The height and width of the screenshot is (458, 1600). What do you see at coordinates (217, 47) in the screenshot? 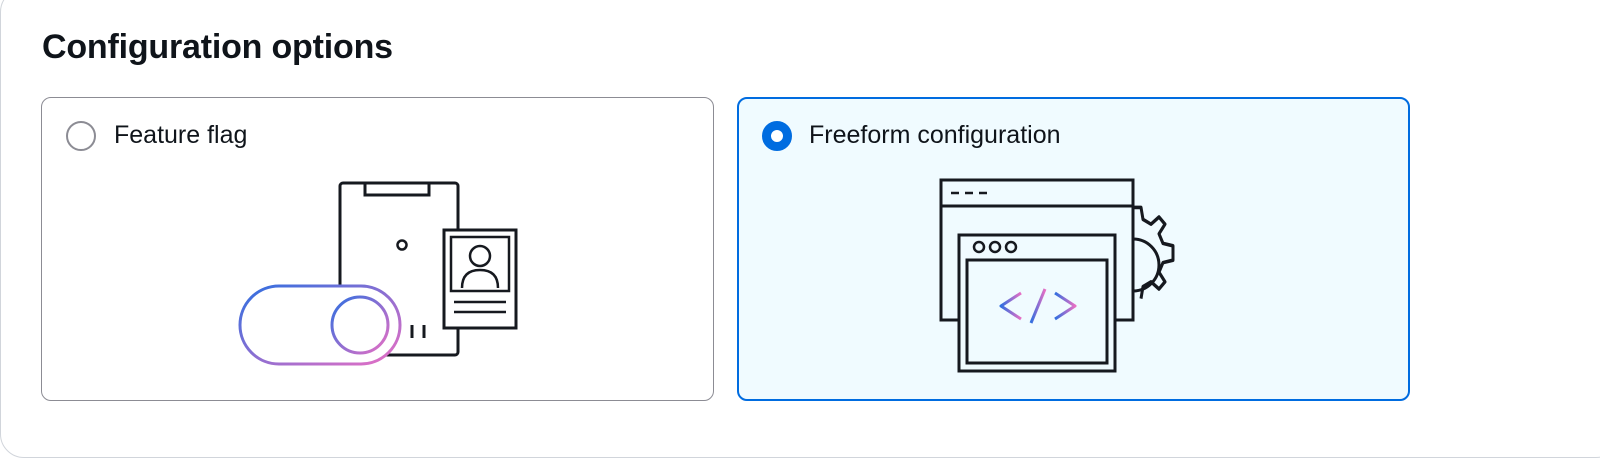
I see `section-title: Configuration options` at bounding box center [217, 47].